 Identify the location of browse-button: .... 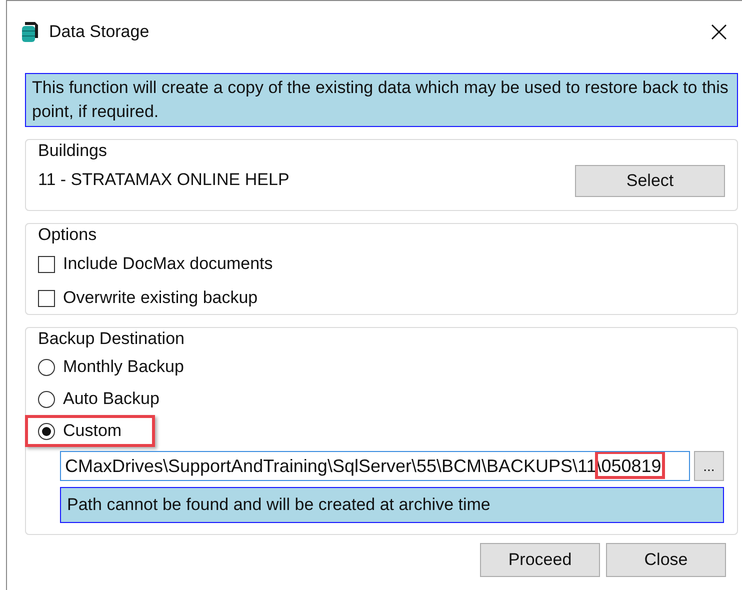
(709, 466).